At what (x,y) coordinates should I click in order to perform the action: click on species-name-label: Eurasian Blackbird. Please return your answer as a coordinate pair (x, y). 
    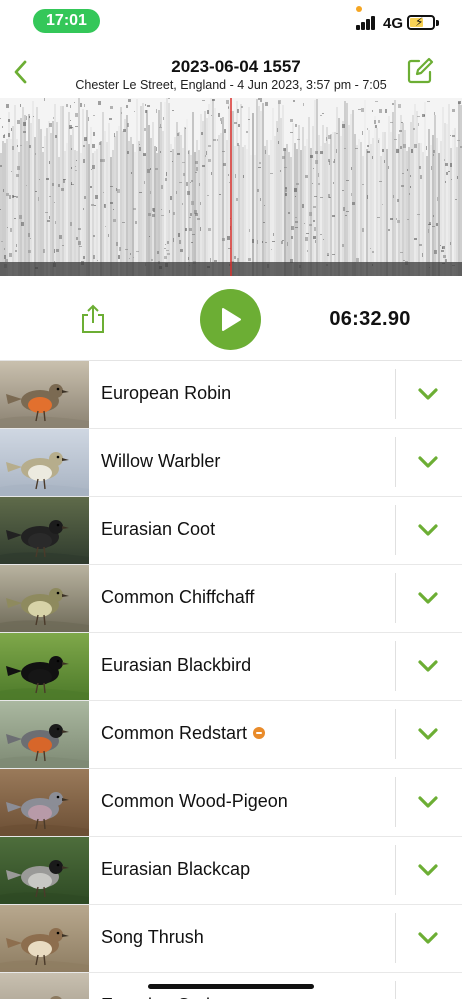
    Looking at the image, I should click on (176, 665).